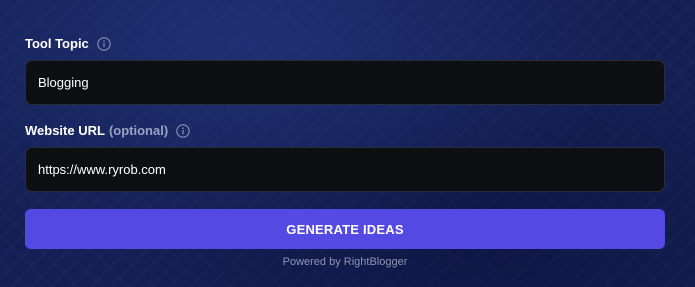 This screenshot has height=287, width=695. I want to click on website-url-field, so click(345, 169).